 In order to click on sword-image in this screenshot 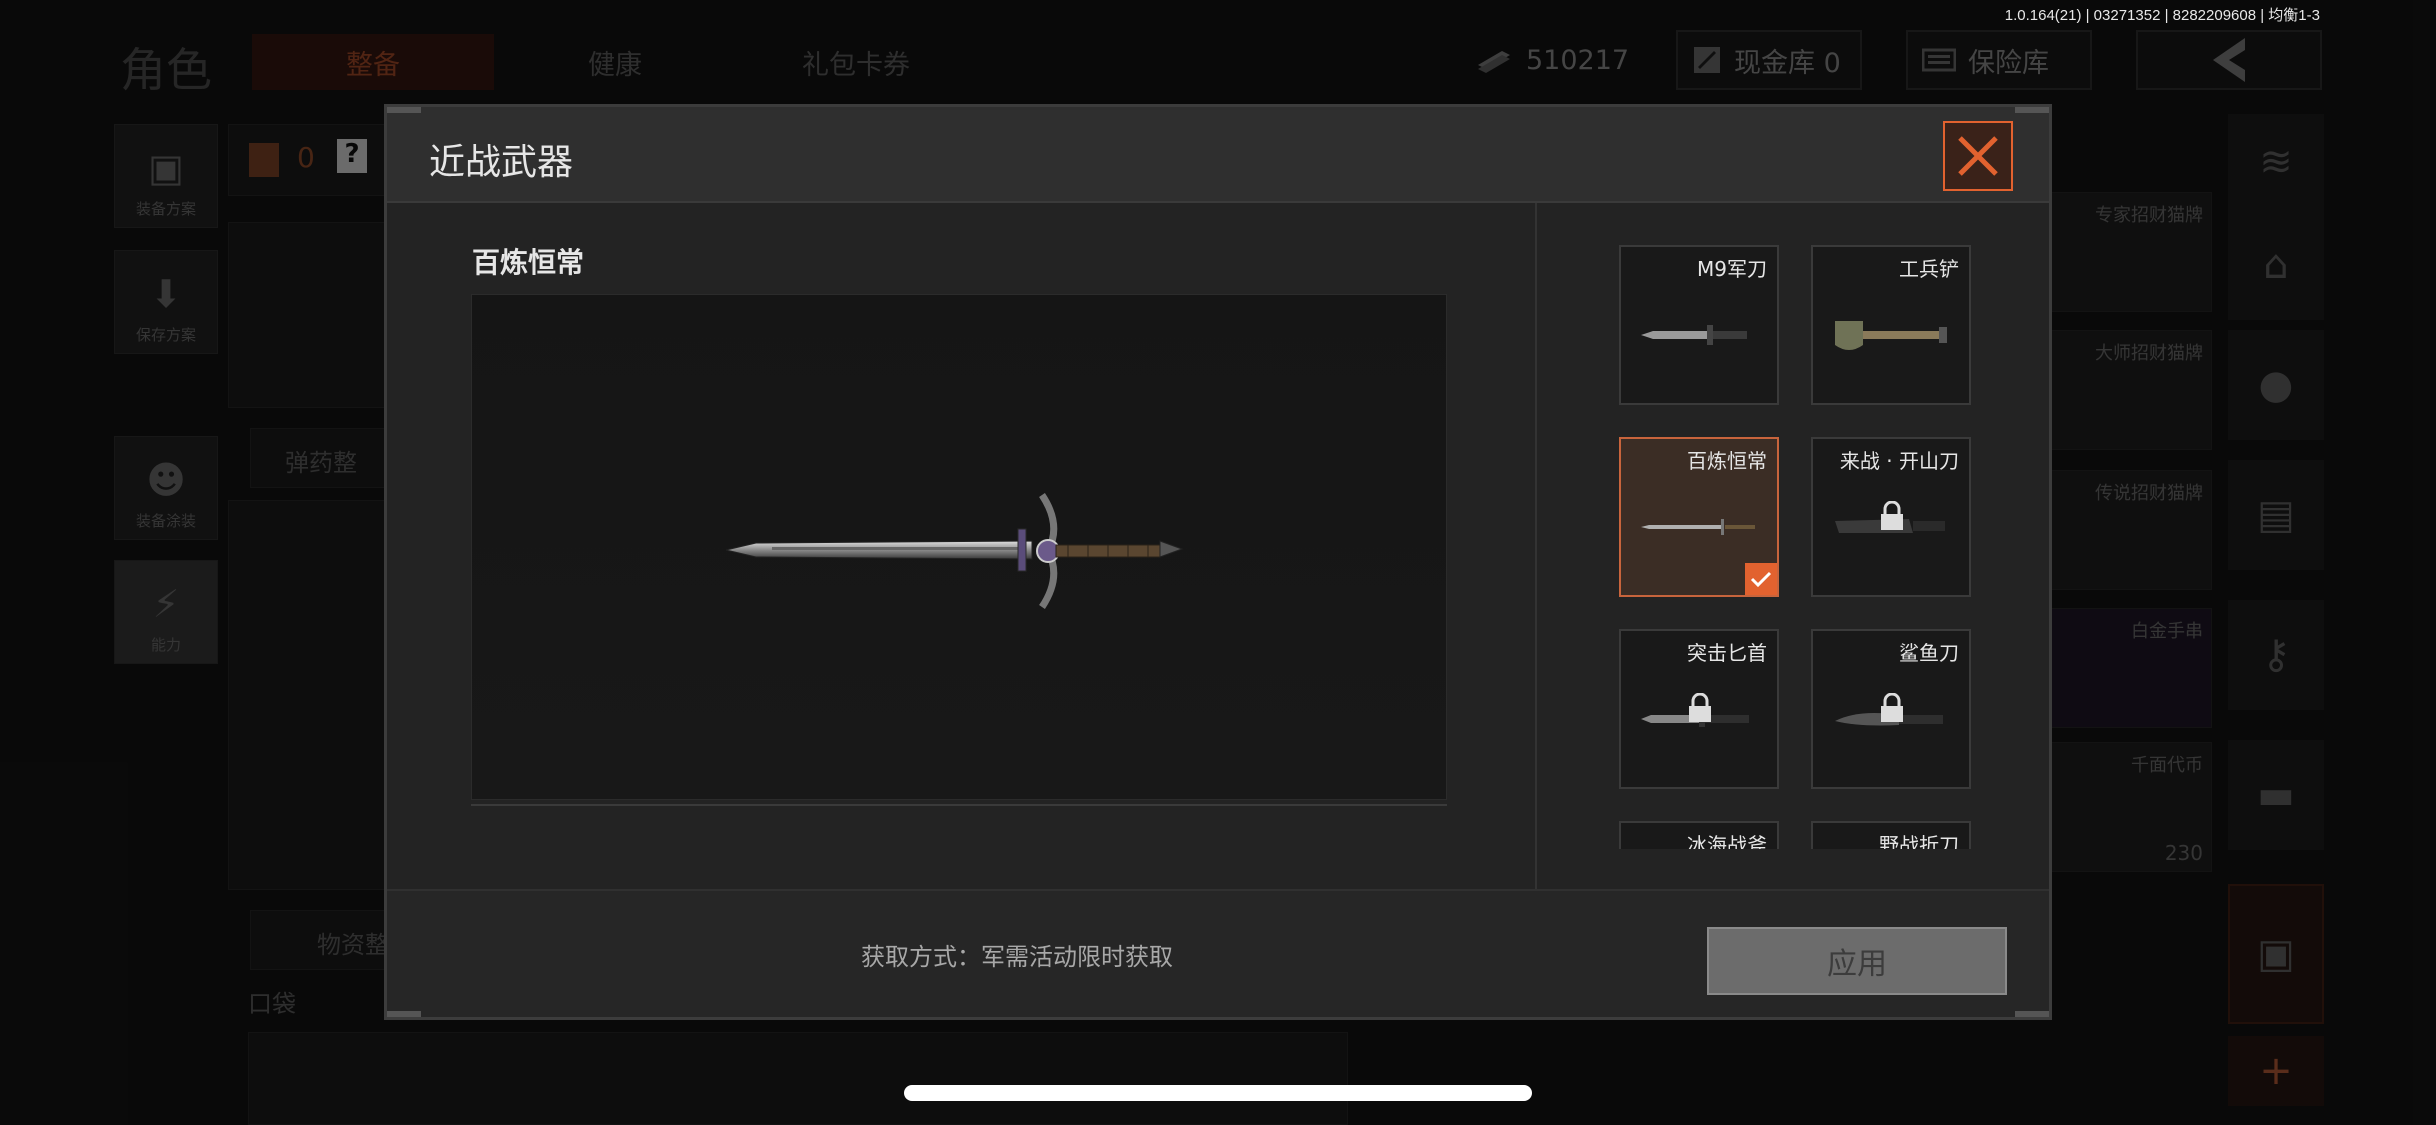, I will do `click(954, 551)`.